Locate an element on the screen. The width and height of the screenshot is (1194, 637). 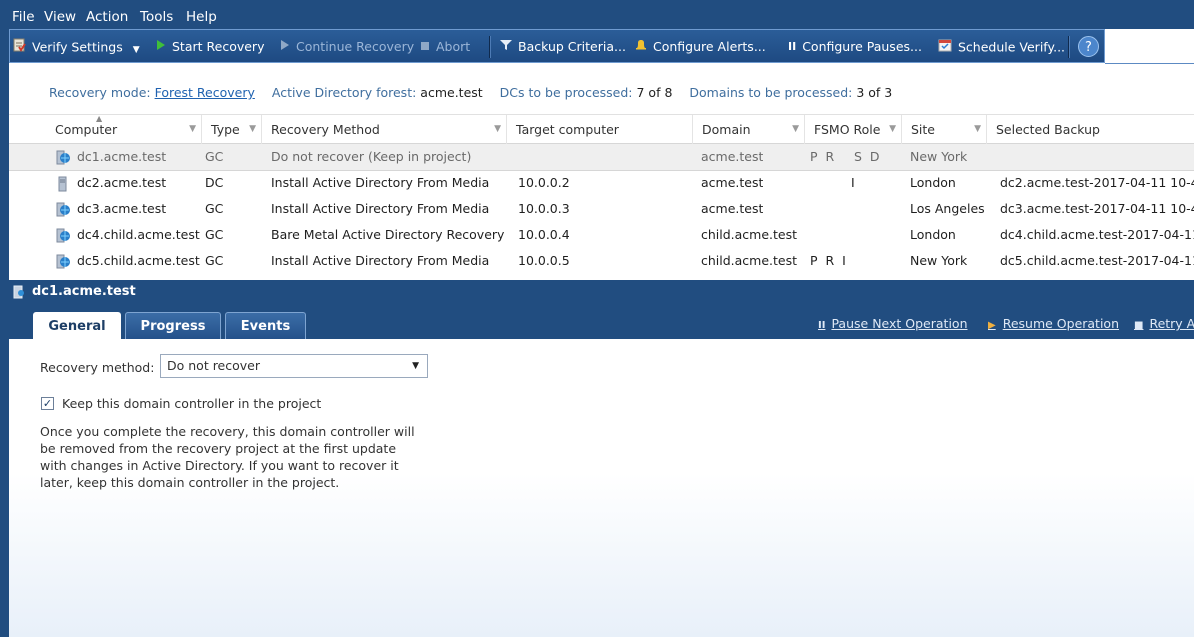
verify-settings-icon is located at coordinates (19, 47).